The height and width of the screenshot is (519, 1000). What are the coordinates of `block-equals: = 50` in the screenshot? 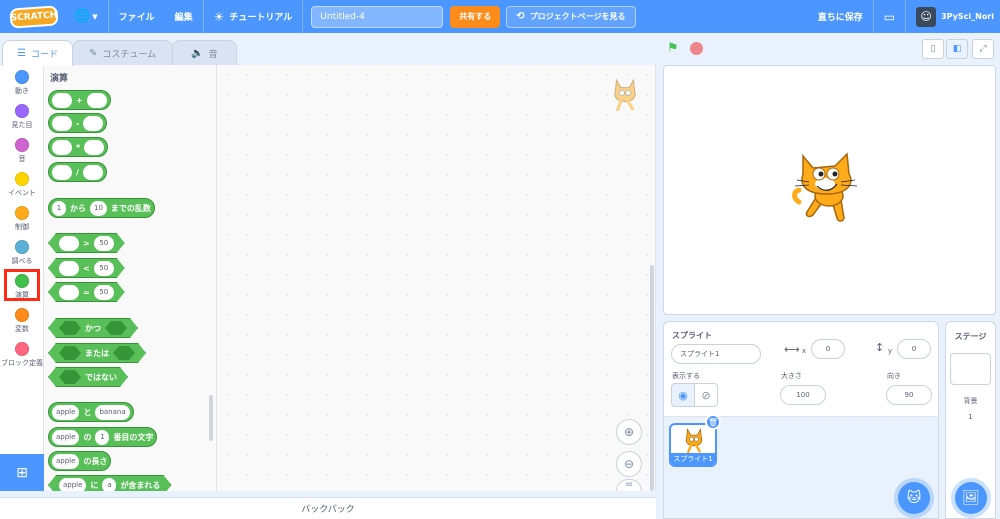 It's located at (86, 292).